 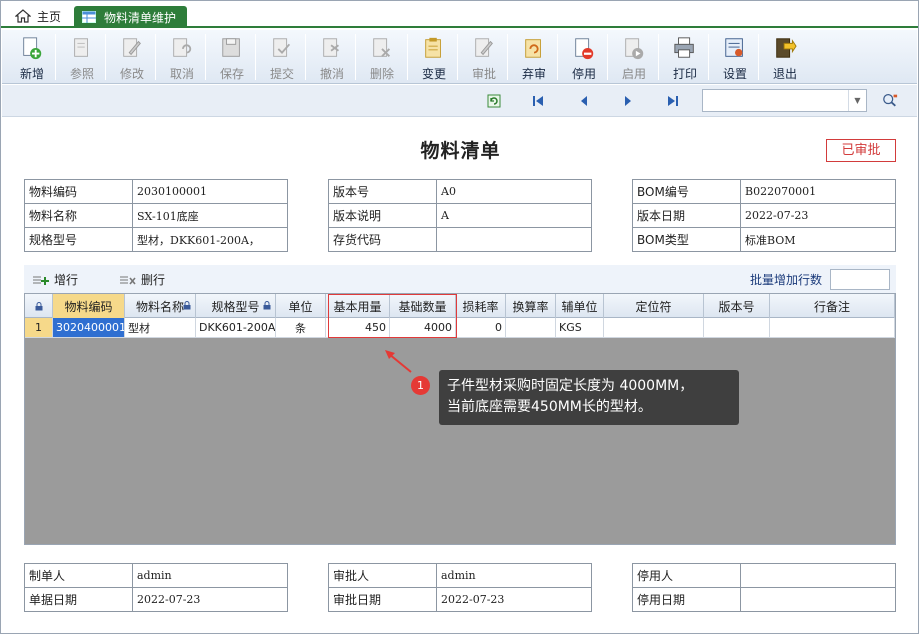 What do you see at coordinates (232, 57) in the screenshot?
I see `save-button: 保存` at bounding box center [232, 57].